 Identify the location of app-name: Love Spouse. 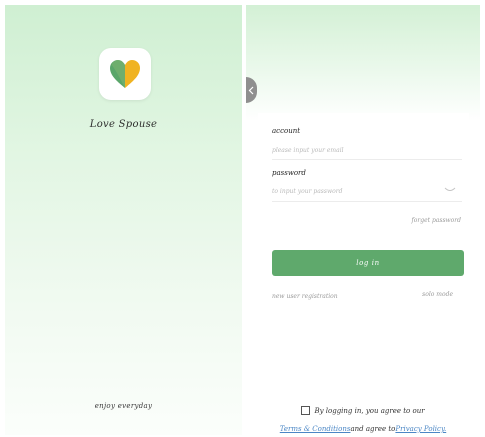
(123, 124).